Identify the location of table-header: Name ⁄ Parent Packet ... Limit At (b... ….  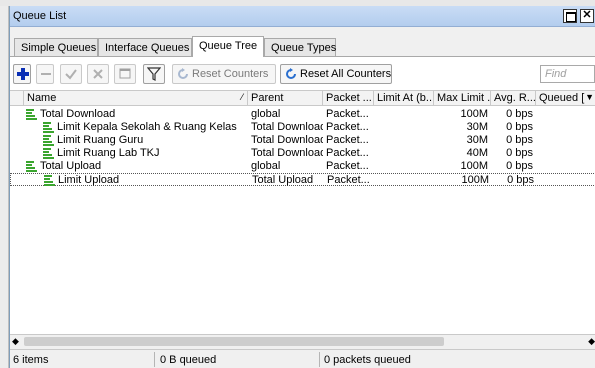
(302, 98).